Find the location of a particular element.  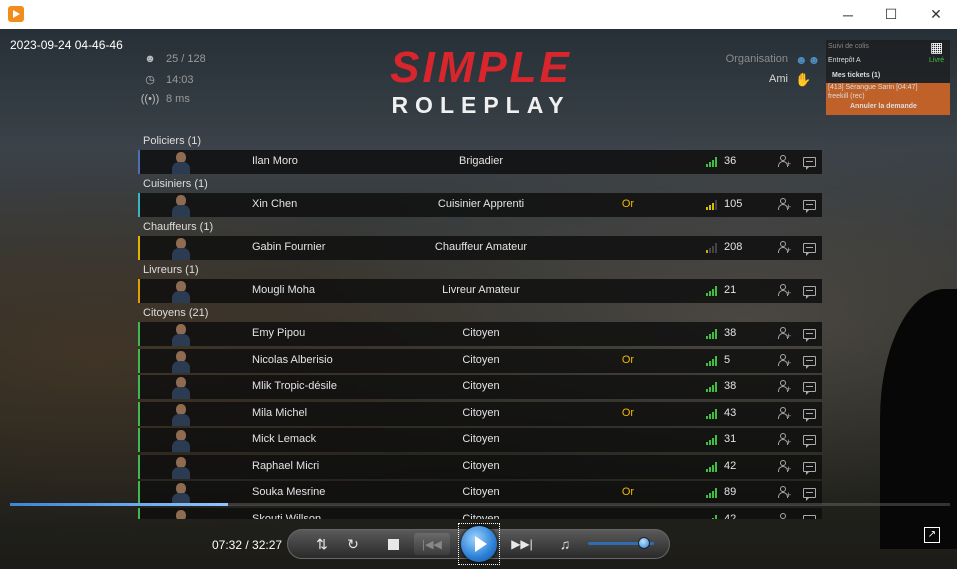

ticket-info: [413] Sérangue Sarin [04:47] is located at coordinates (873, 87).